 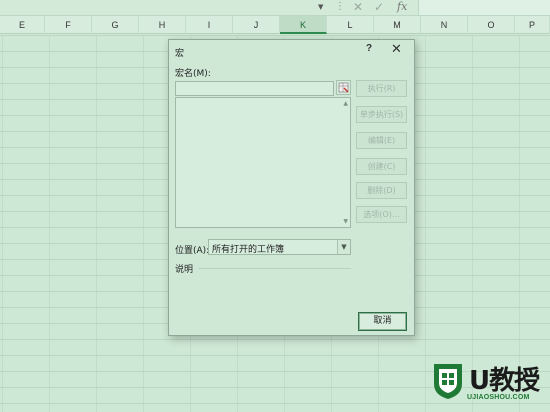 What do you see at coordinates (254, 88) in the screenshot?
I see `macro-name-input` at bounding box center [254, 88].